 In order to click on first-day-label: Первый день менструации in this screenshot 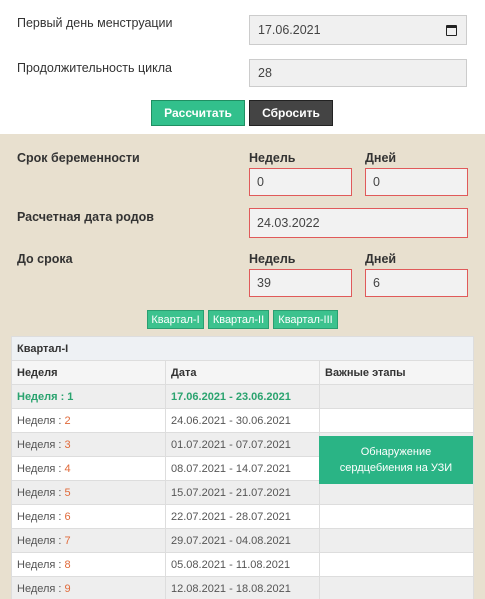, I will do `click(95, 23)`.